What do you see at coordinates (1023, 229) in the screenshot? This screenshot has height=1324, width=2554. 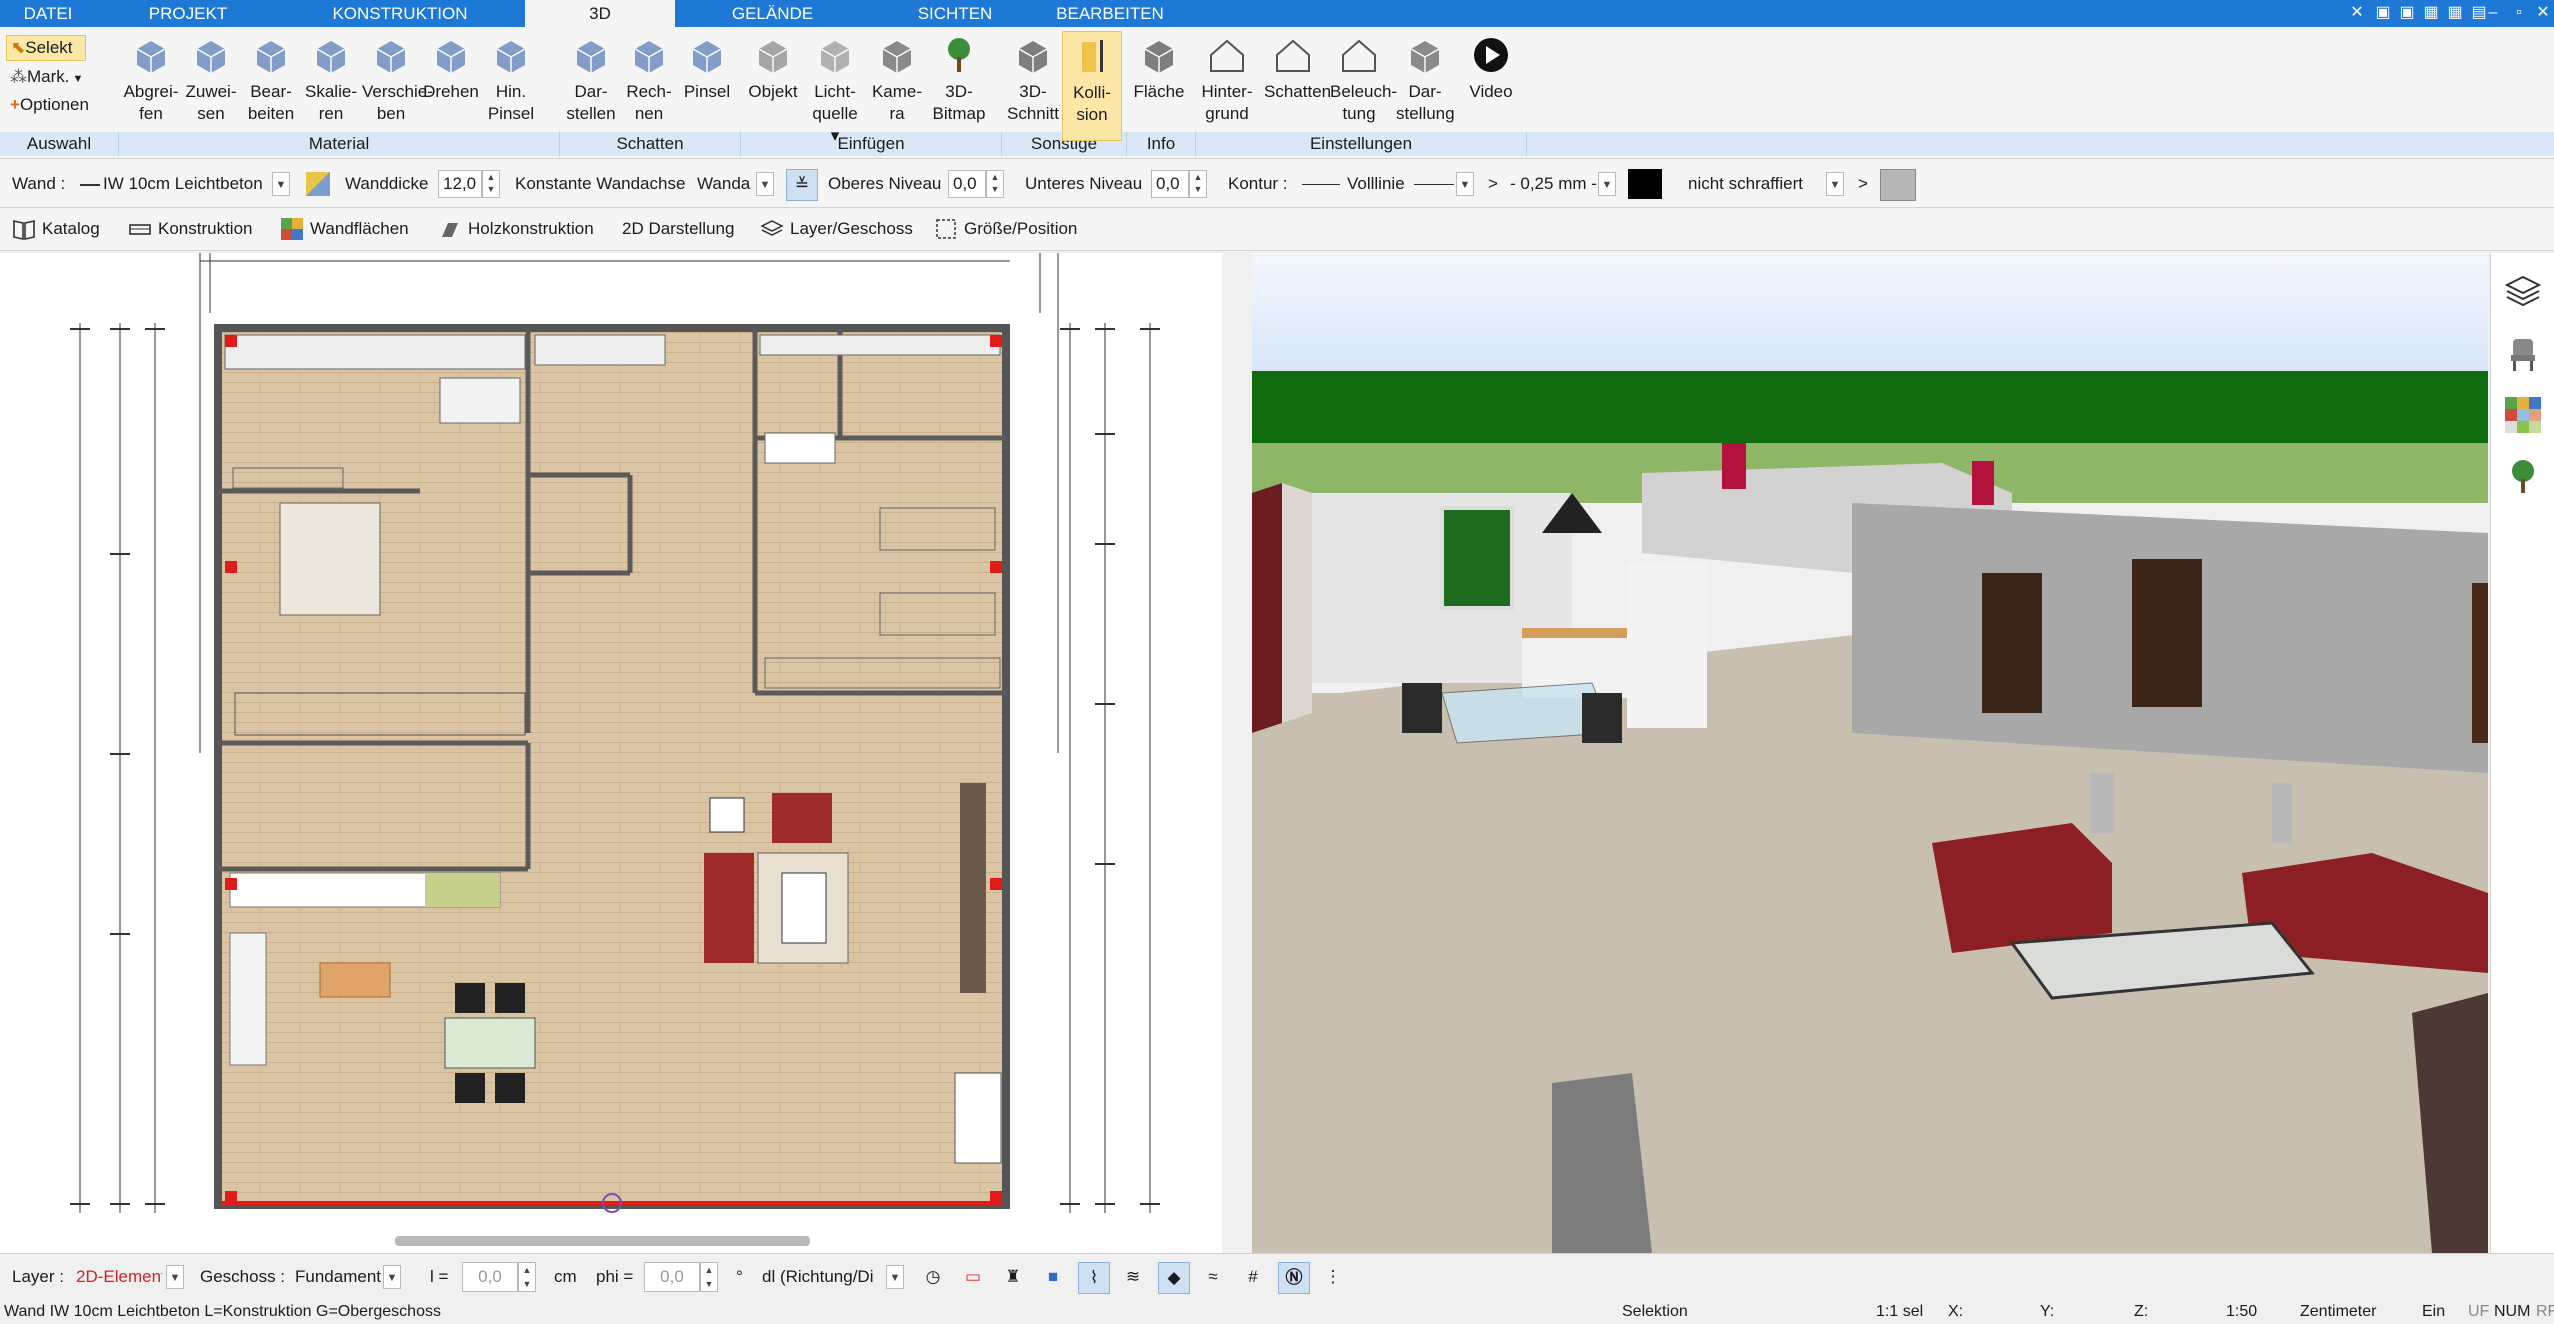 I see `tab-groesse-position: Größe/Position` at bounding box center [1023, 229].